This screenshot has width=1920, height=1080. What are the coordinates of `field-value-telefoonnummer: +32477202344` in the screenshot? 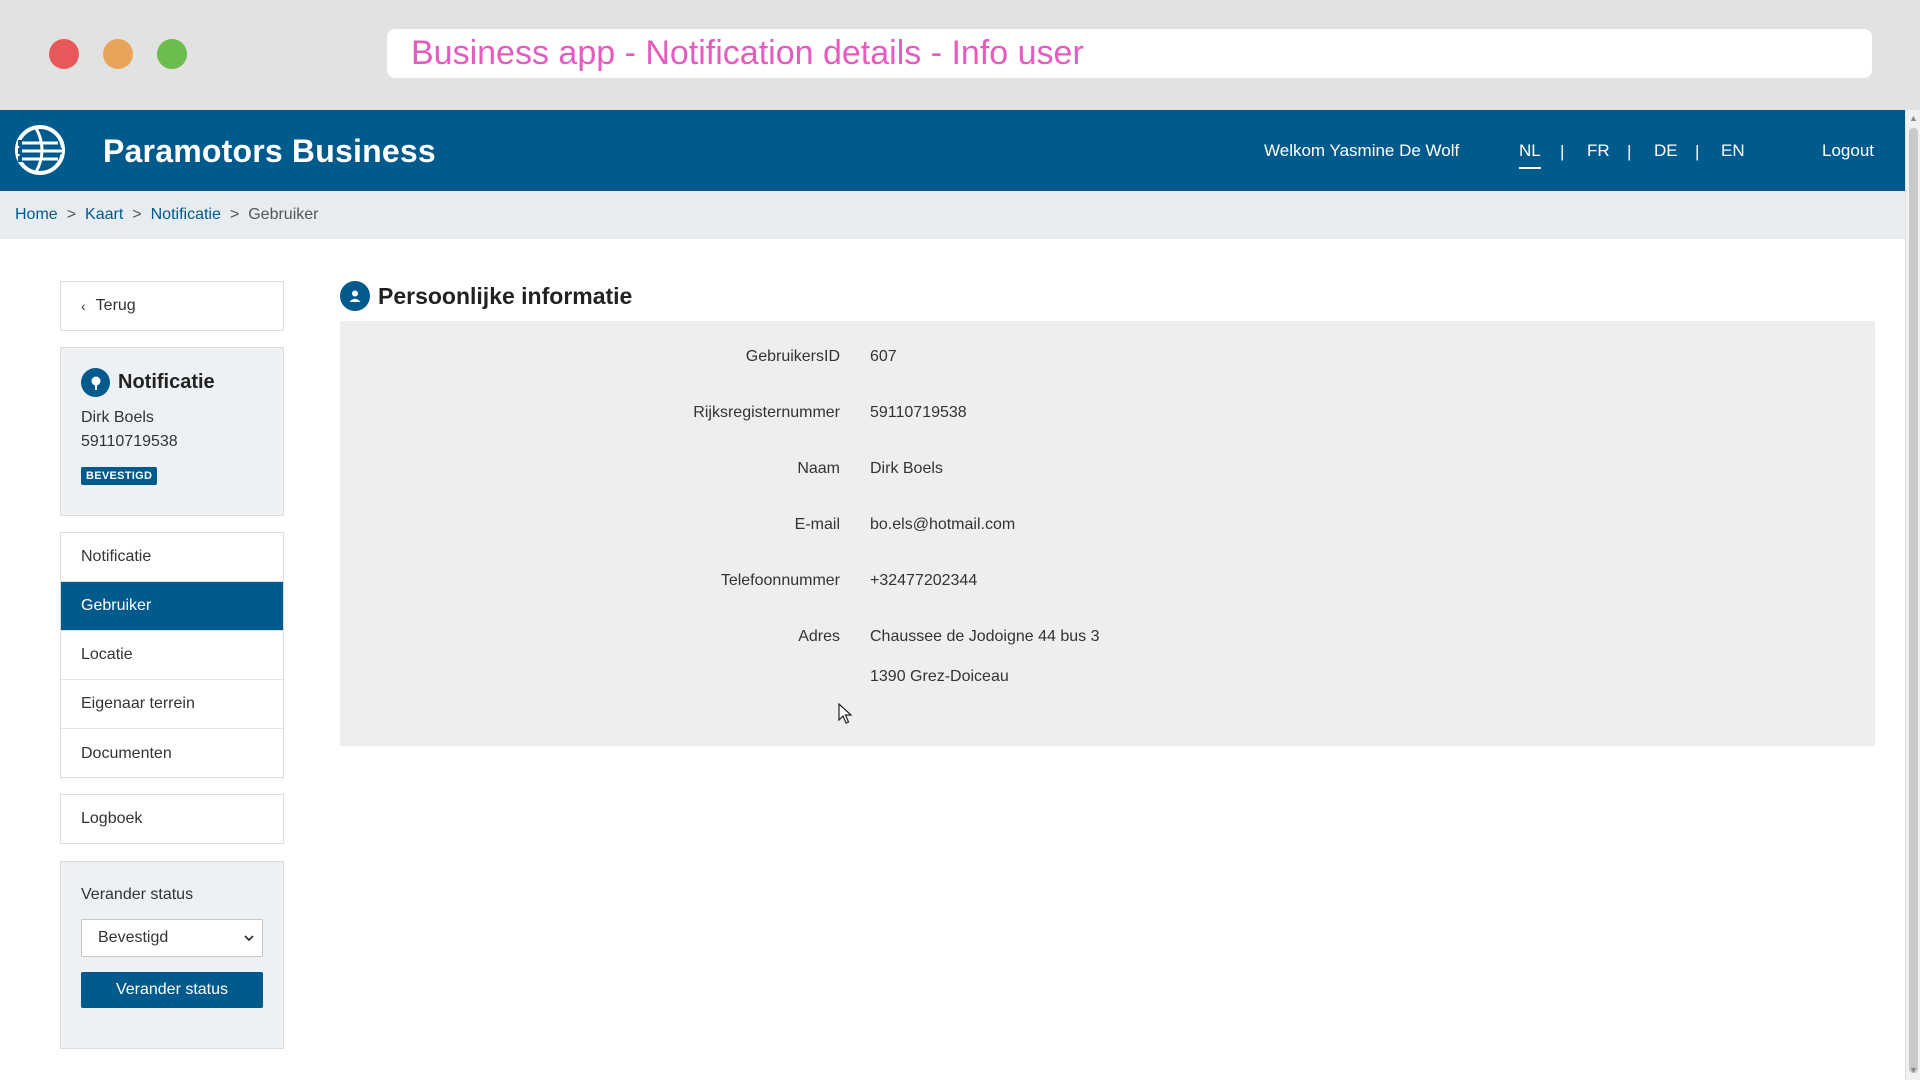 It's located at (924, 580).